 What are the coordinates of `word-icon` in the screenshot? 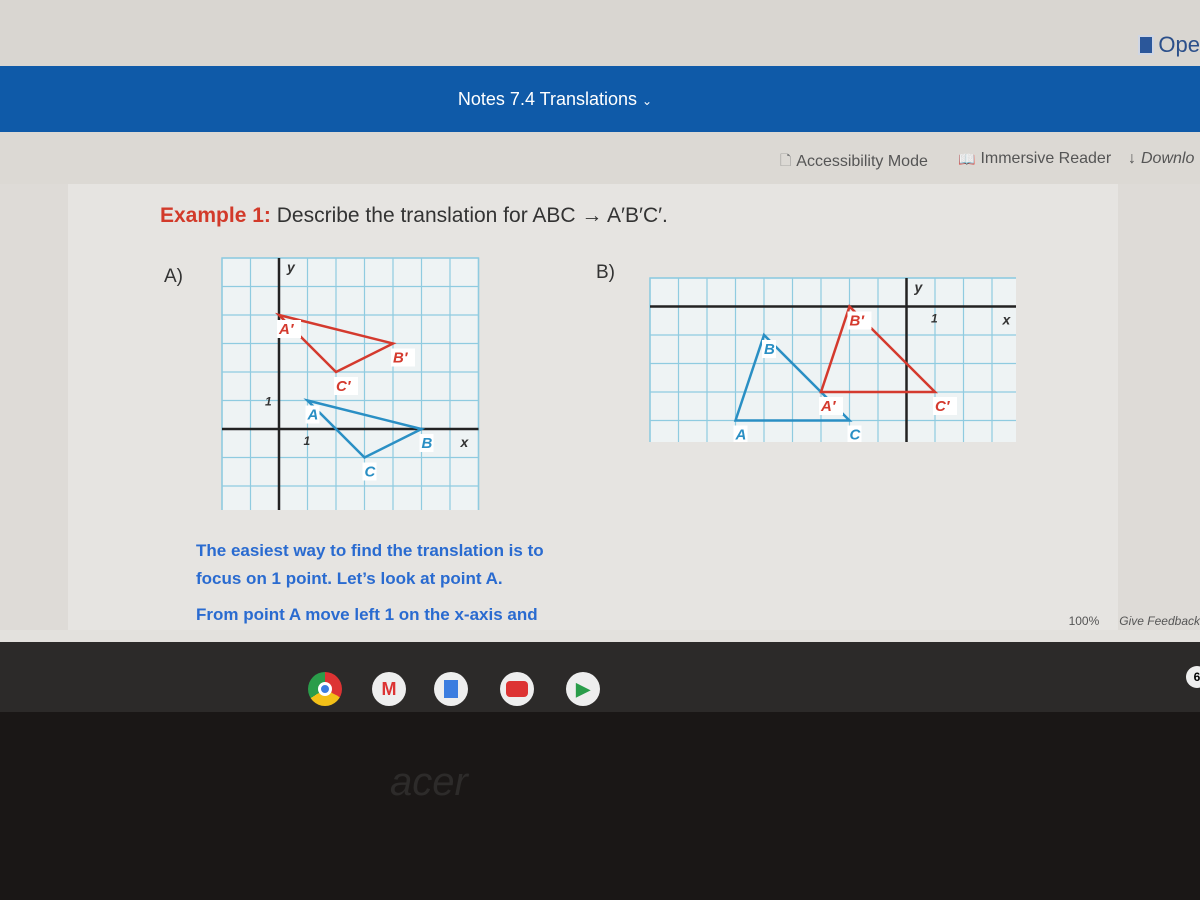 It's located at (1146, 45).